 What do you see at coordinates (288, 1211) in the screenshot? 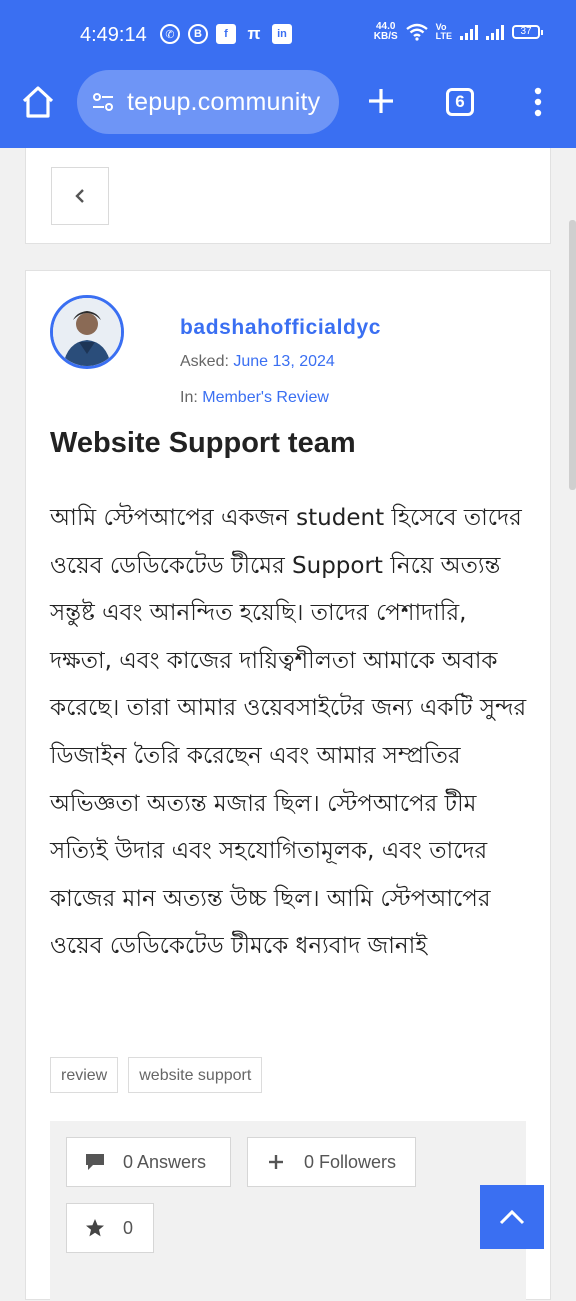
I see `question-stats: 0 Answers 0 Followers 0` at bounding box center [288, 1211].